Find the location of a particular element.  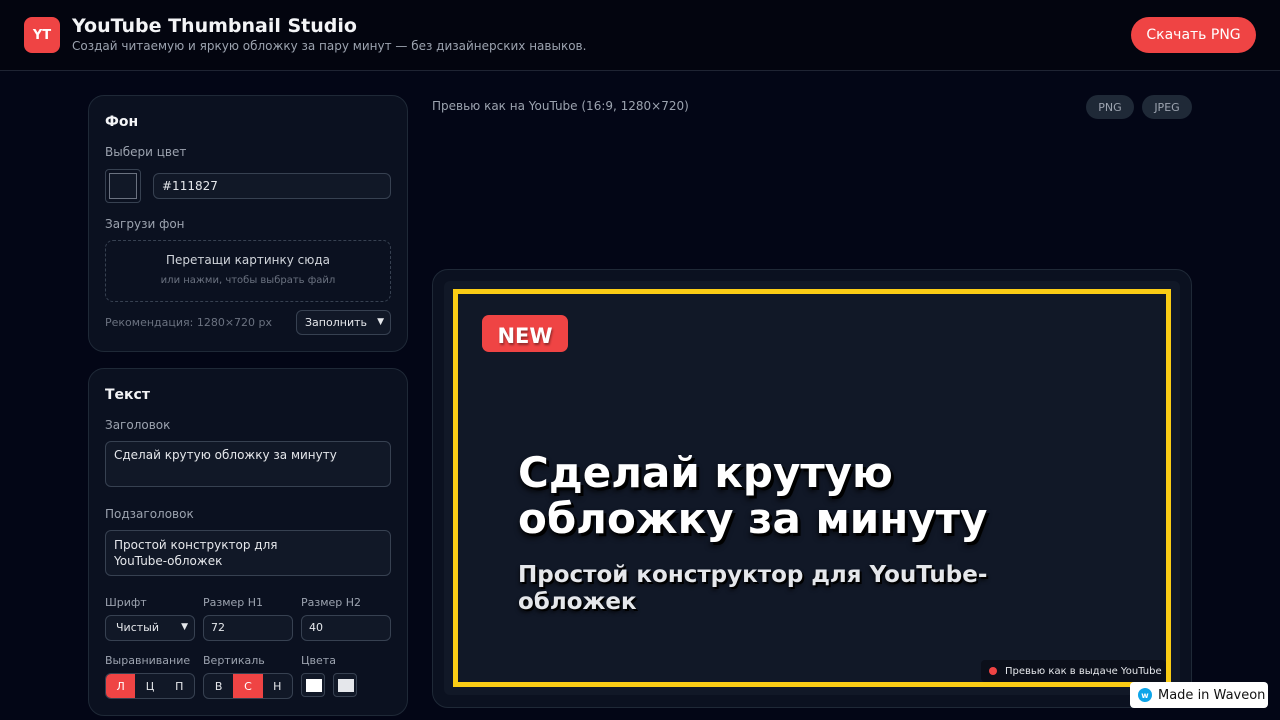

subheading-label: Подзаголовок is located at coordinates (149, 514).